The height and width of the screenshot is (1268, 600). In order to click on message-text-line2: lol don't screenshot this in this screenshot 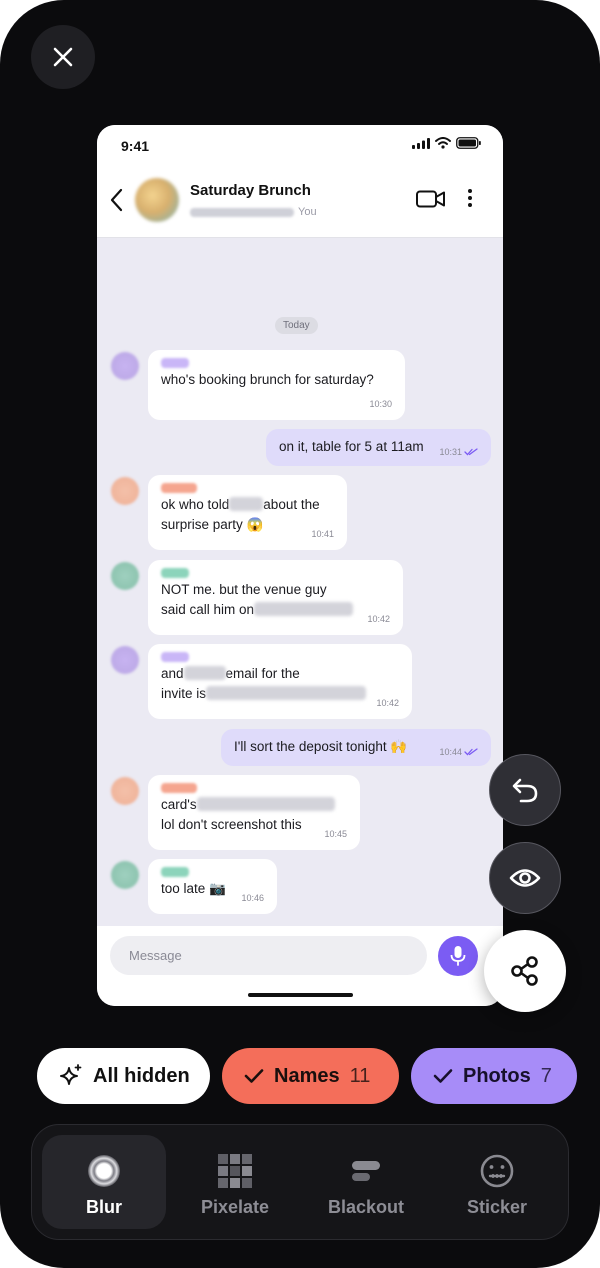, I will do `click(231, 824)`.